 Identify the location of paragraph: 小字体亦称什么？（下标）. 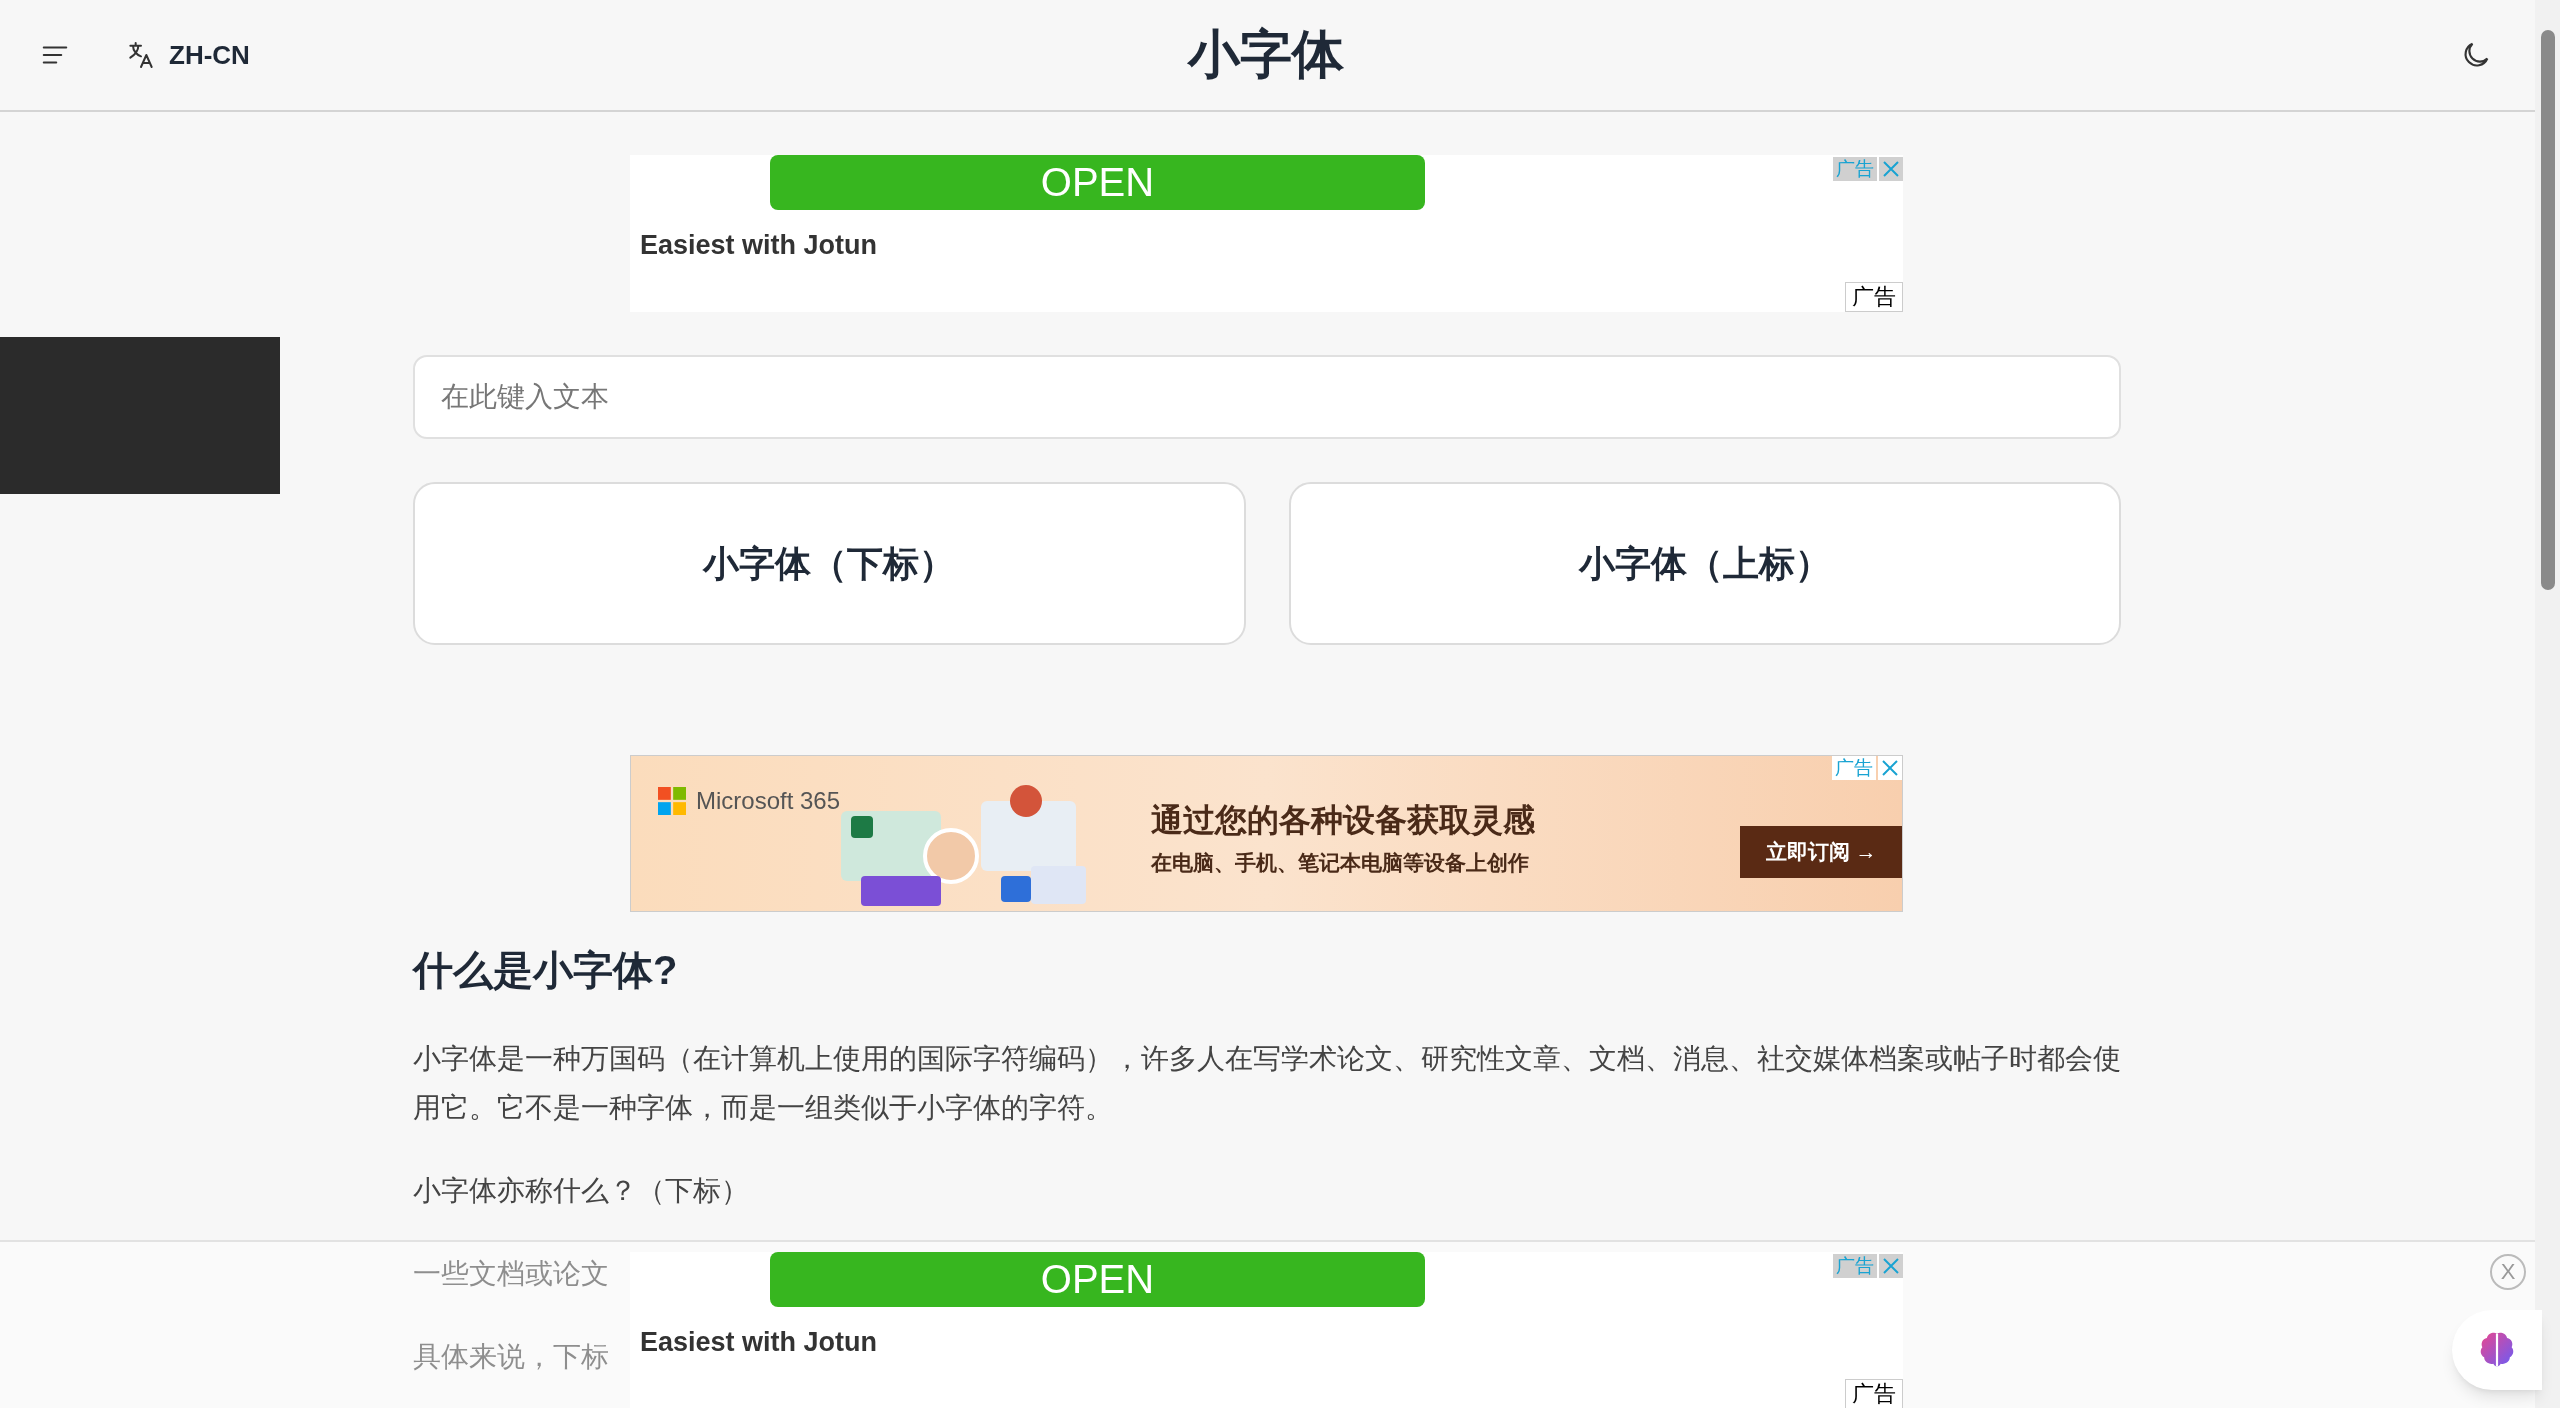
(581, 1191).